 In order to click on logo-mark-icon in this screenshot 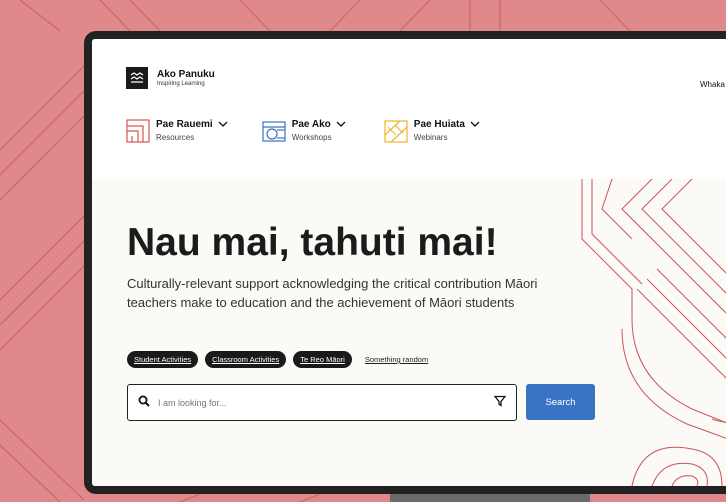, I will do `click(137, 78)`.